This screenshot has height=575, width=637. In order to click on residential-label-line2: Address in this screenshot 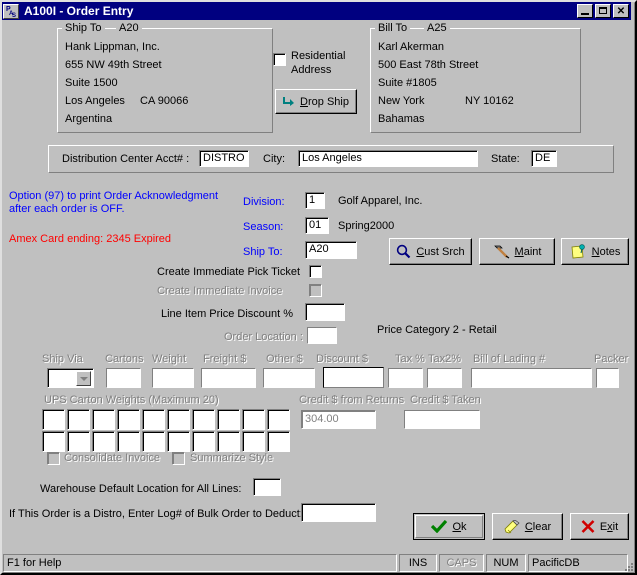, I will do `click(311, 70)`.